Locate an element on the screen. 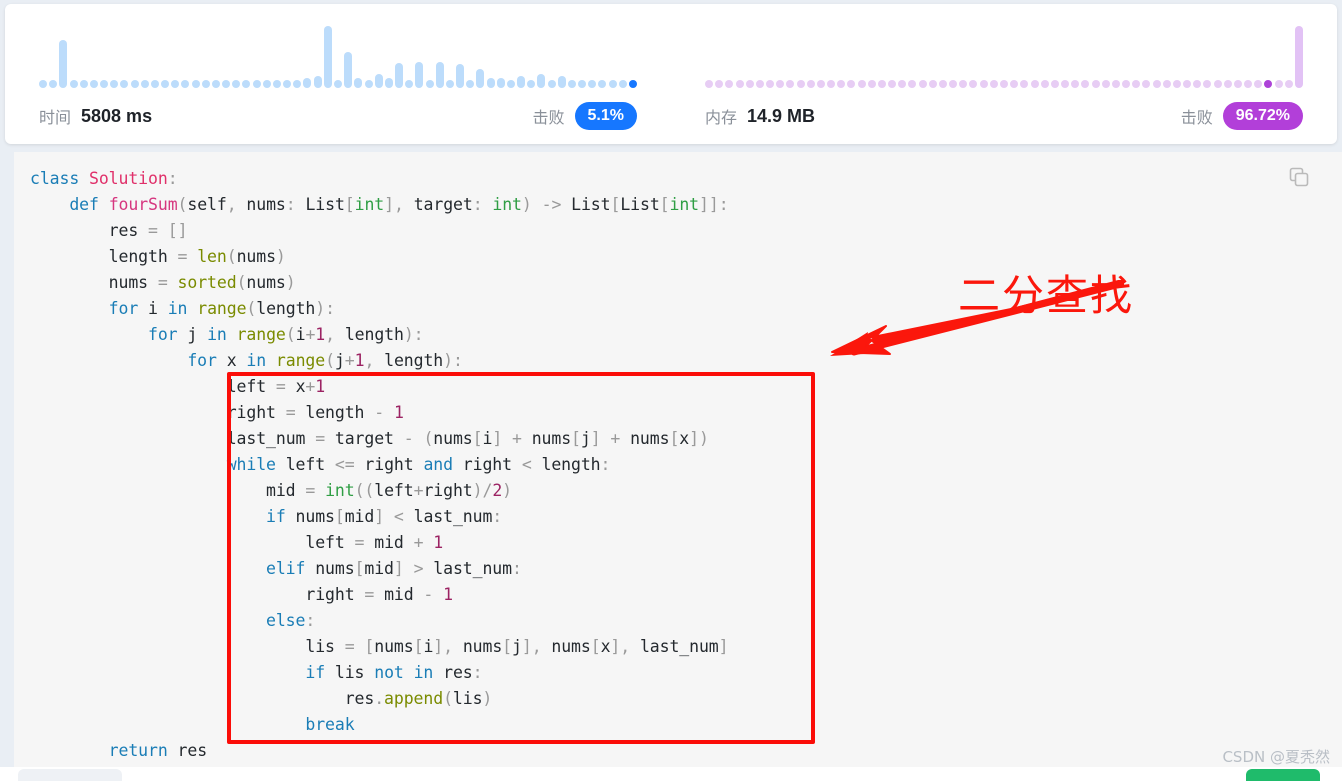  memory-beat-group: 击败 96.72% is located at coordinates (1242, 116).